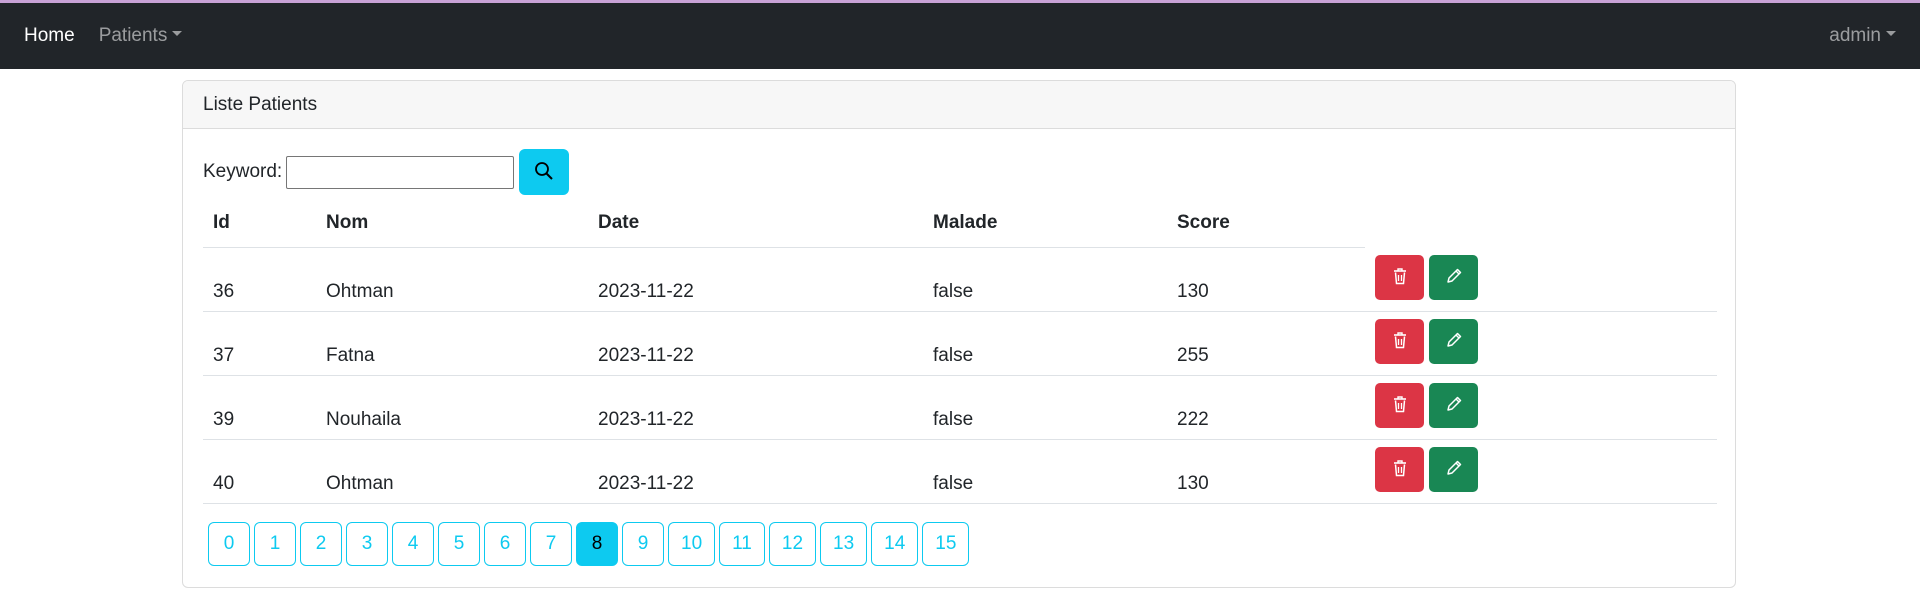  I want to click on page-button-3: 3, so click(367, 544).